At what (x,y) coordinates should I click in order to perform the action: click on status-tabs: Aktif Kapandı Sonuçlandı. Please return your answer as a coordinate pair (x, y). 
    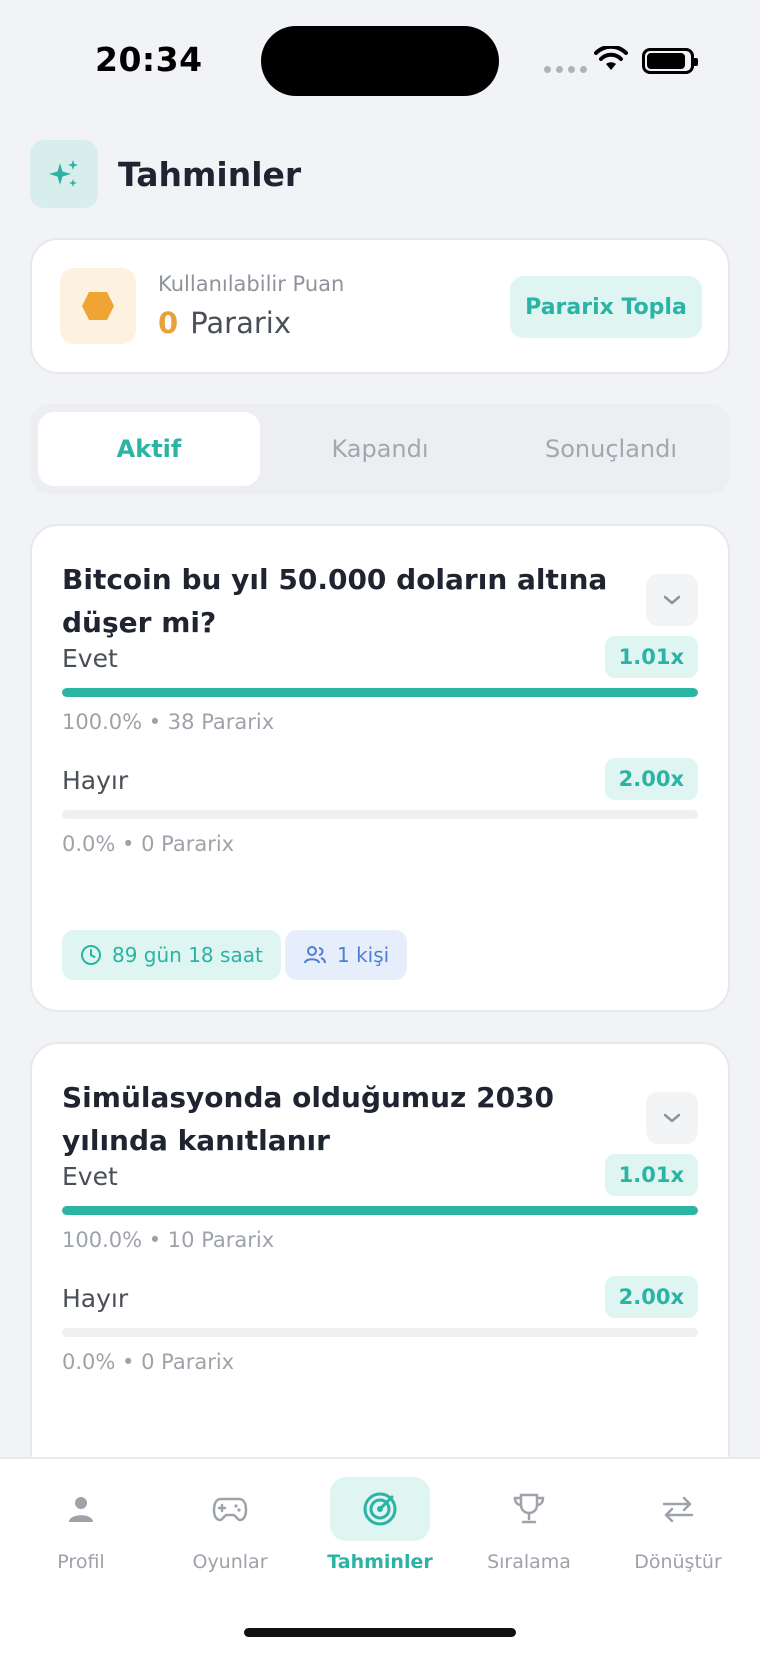
    Looking at the image, I should click on (380, 449).